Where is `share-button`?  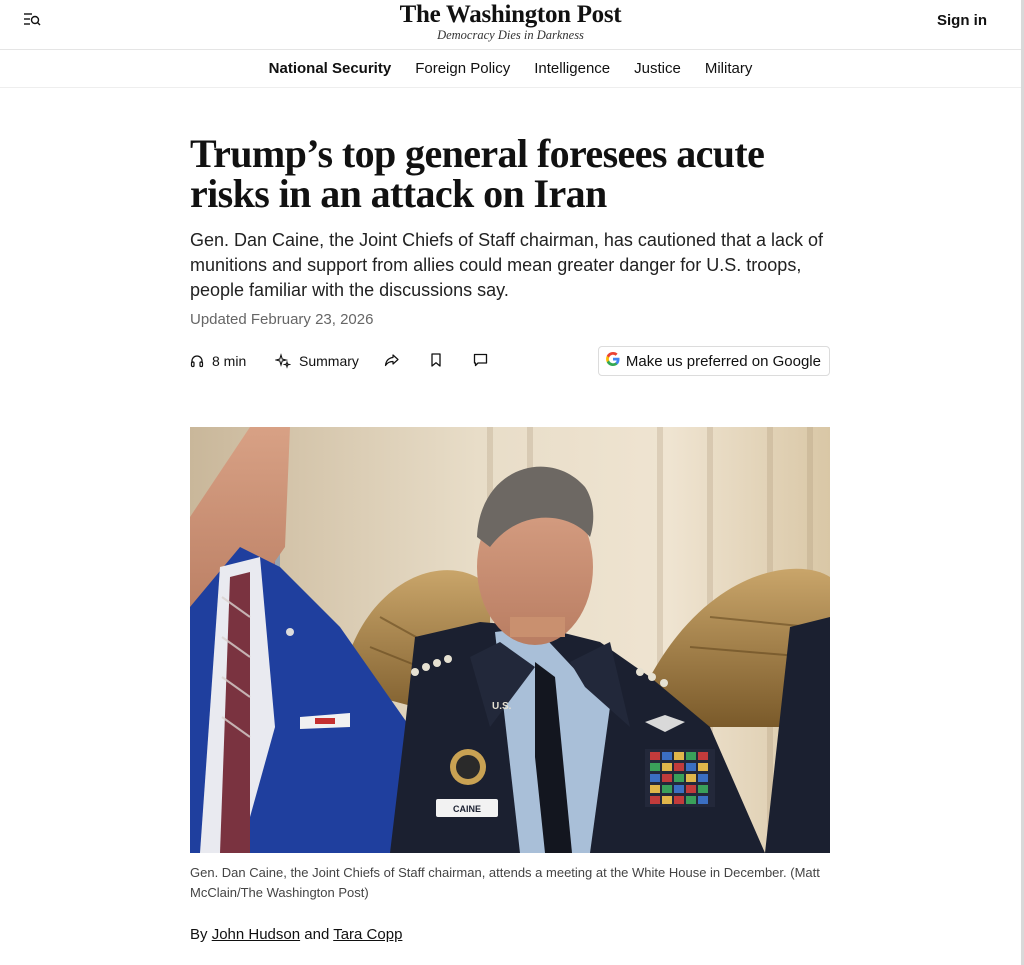
share-button is located at coordinates (392, 360).